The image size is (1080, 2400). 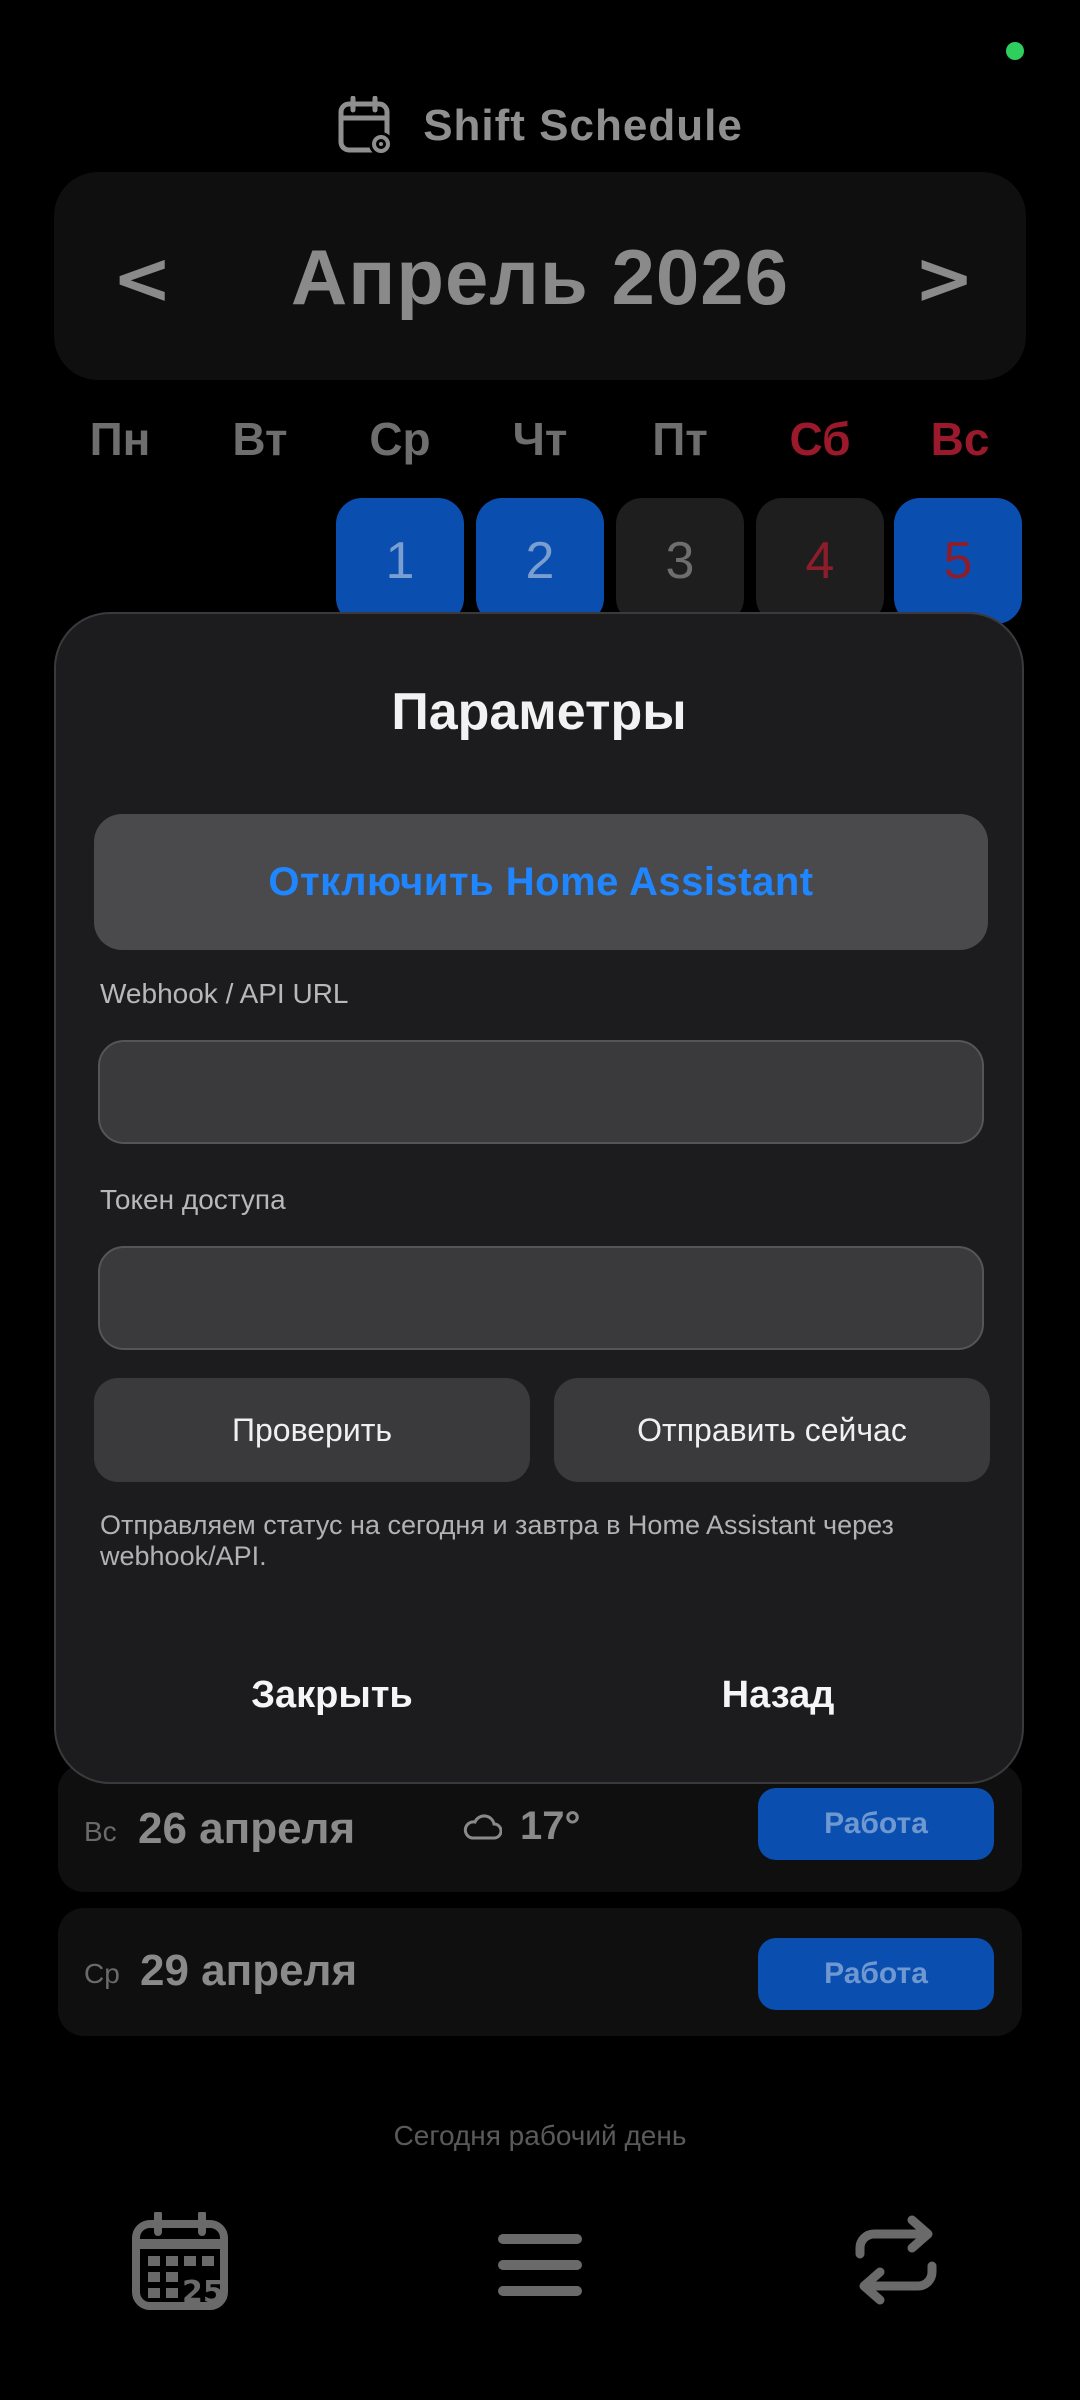 I want to click on menu-icon, so click(x=540, y=2265).